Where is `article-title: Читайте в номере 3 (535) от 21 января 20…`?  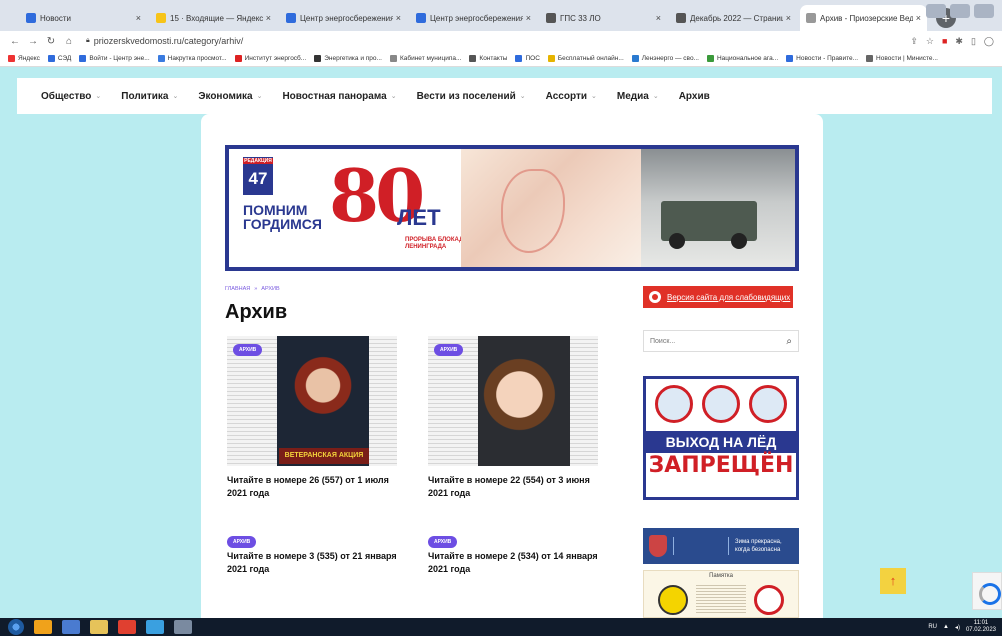 article-title: Читайте в номере 3 (535) от 21 января 20… is located at coordinates (318, 563).